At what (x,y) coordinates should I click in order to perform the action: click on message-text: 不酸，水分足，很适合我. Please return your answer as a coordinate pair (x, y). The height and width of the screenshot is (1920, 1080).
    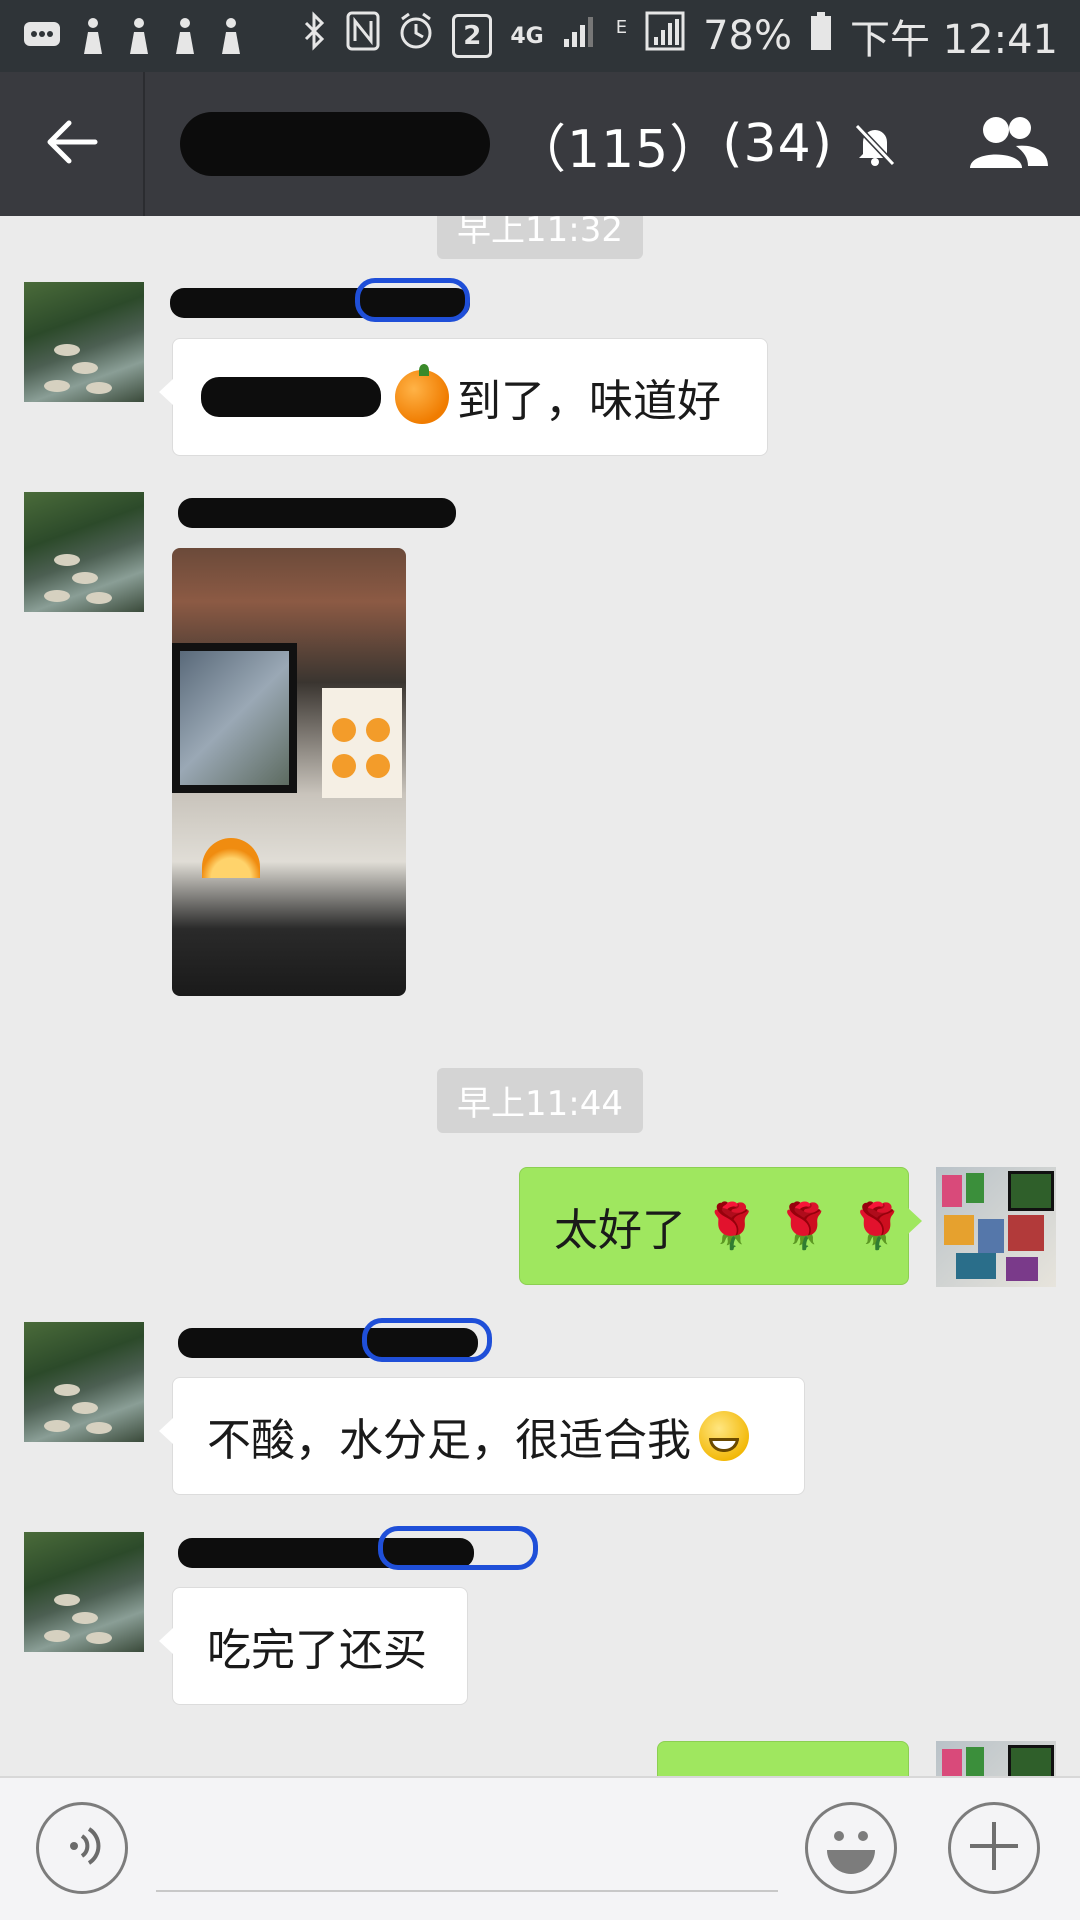
    Looking at the image, I should click on (449, 1440).